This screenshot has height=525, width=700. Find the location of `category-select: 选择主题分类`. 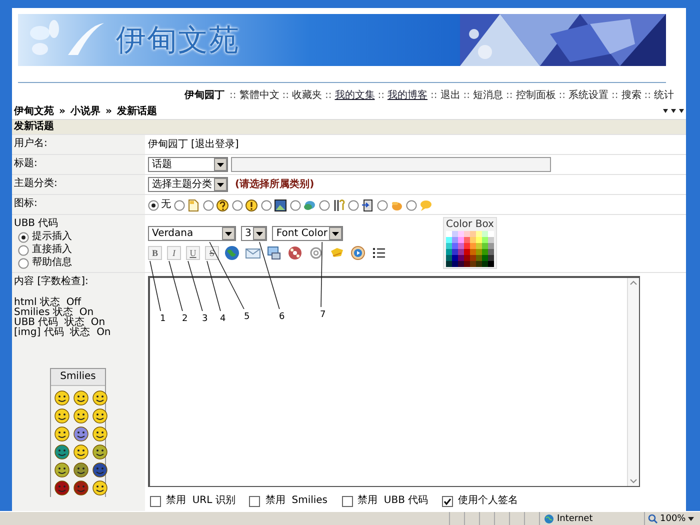

category-select: 选择主题分类 is located at coordinates (188, 184).